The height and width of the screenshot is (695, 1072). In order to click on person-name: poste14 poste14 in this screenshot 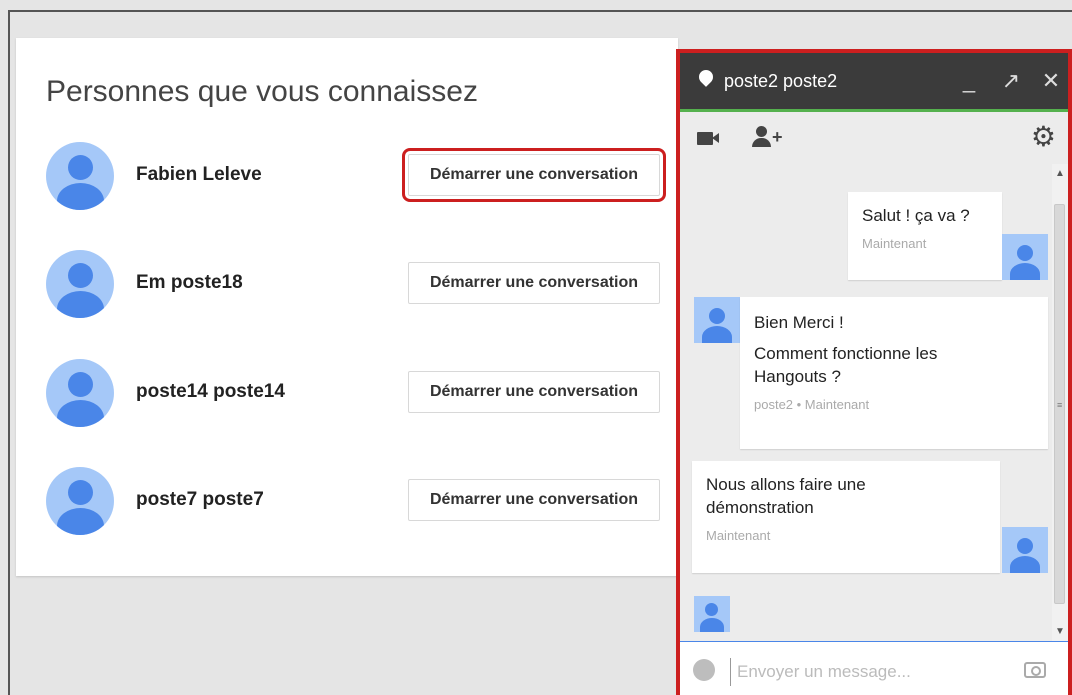, I will do `click(210, 391)`.